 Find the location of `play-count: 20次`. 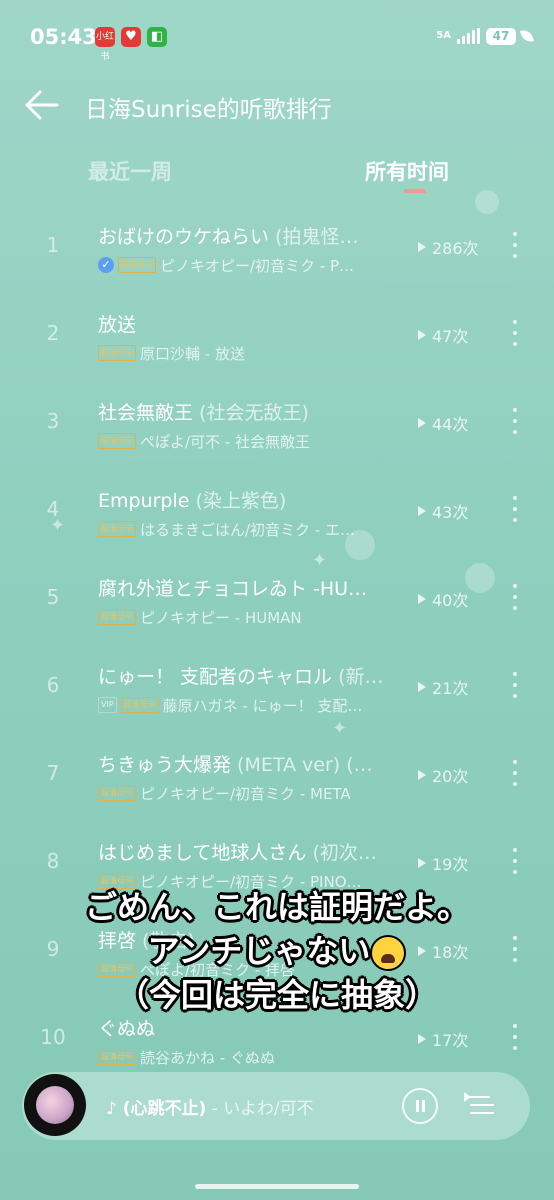

play-count: 20次 is located at coordinates (443, 775).